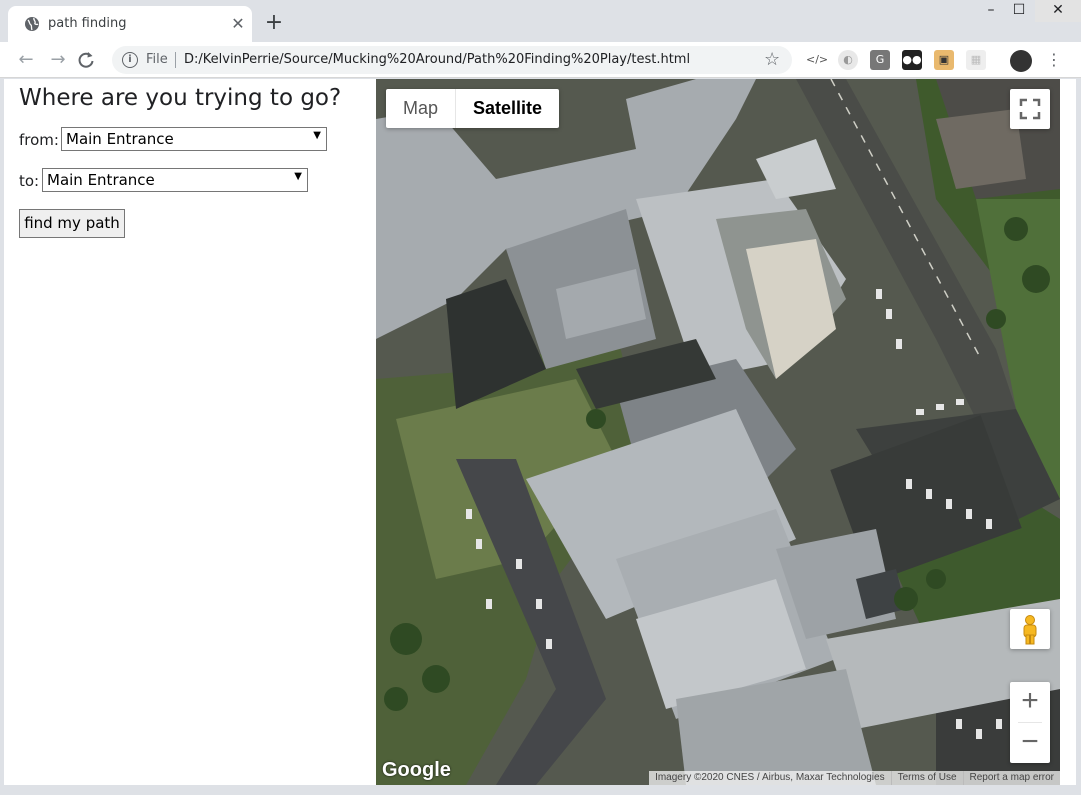 The height and width of the screenshot is (795, 1081). What do you see at coordinates (991, 11) in the screenshot?
I see `minimize-button: –` at bounding box center [991, 11].